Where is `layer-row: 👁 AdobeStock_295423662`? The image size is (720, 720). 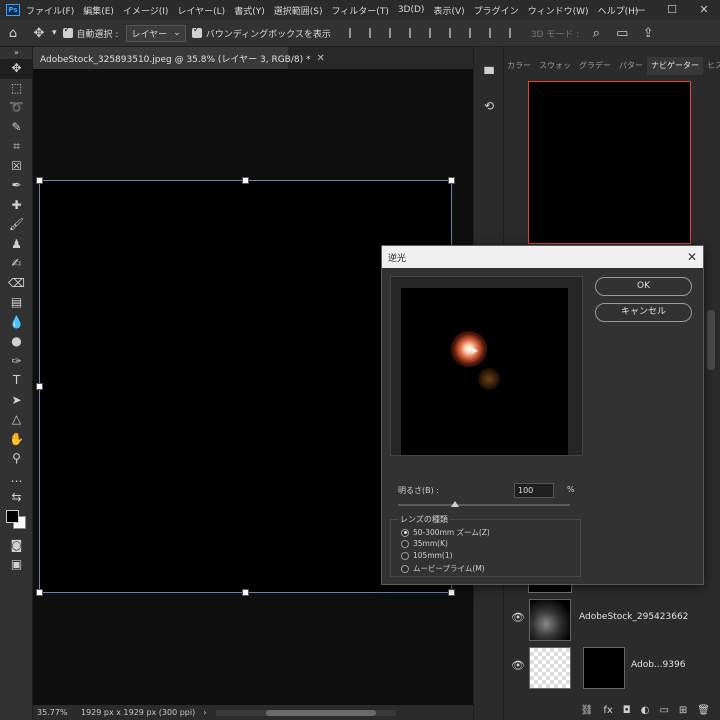
layer-row: 👁 AdobeStock_295423662 is located at coordinates (605, 620).